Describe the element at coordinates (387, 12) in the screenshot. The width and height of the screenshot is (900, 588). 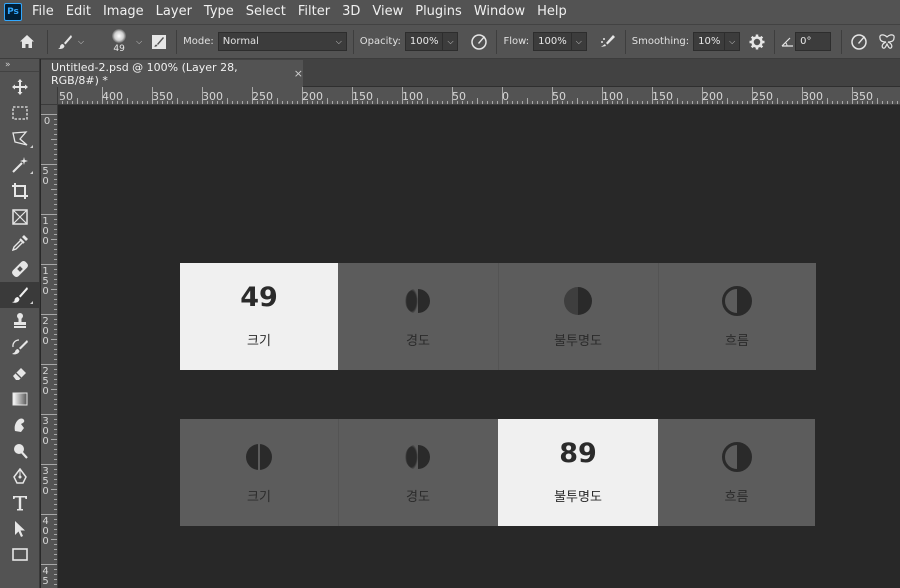
I see `menu-view: View` at that location.